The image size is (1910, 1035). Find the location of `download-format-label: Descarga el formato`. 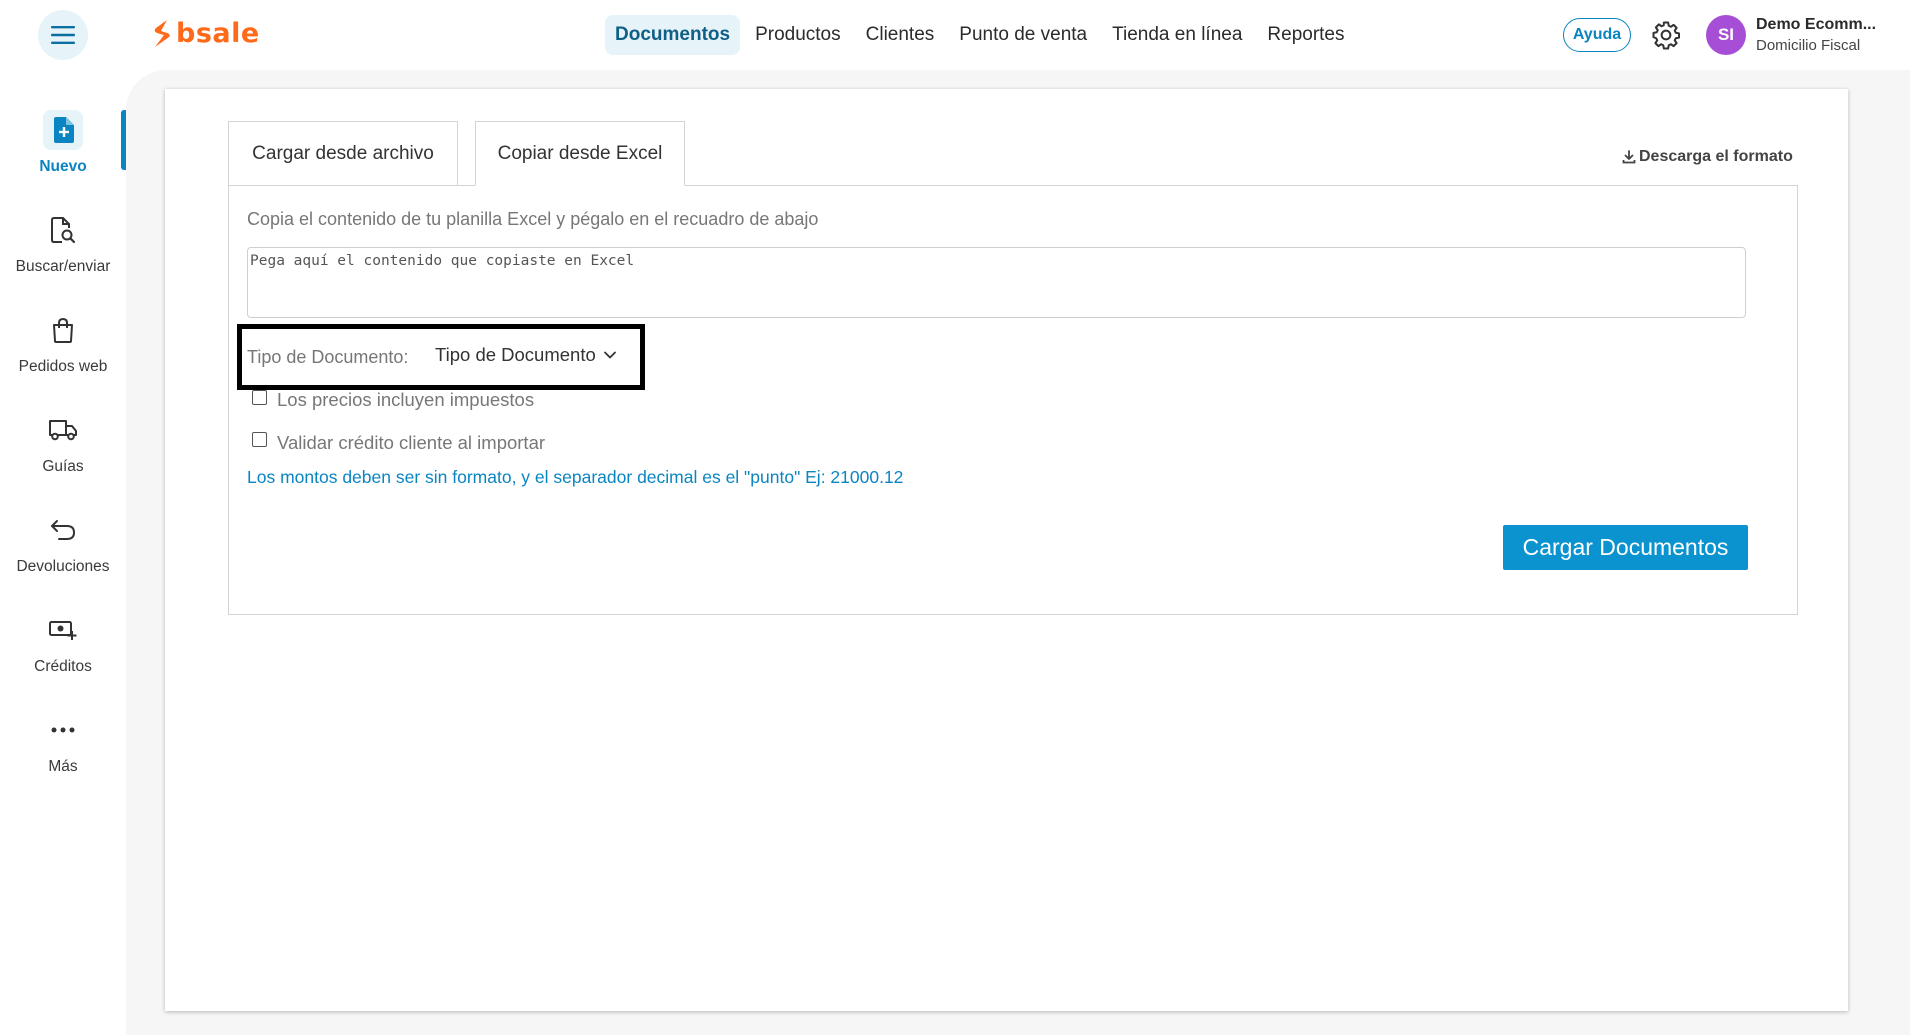

download-format-label: Descarga el formato is located at coordinates (1716, 156).